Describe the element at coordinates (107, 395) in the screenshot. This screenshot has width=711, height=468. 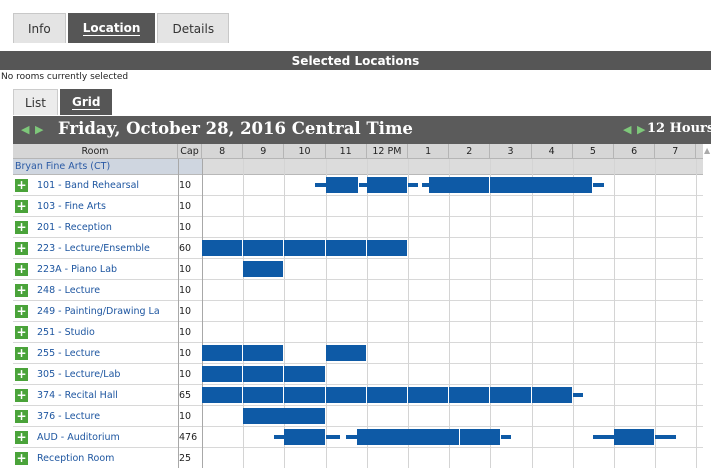
I see `room-name-link: 374 - Recital Hall` at that location.